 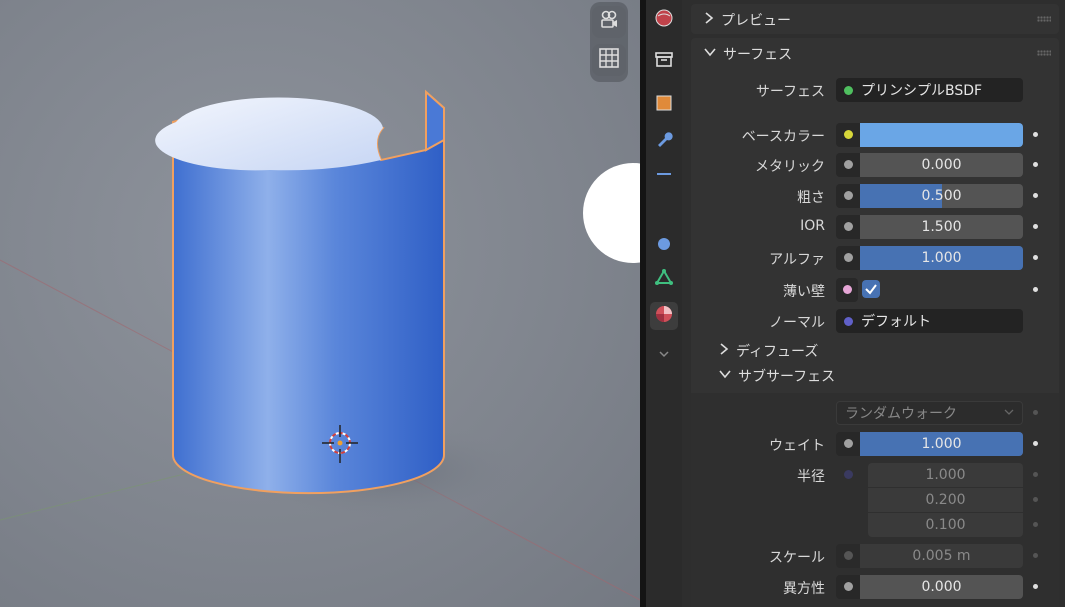 I want to click on subsurface-method-row: ランダムウォーク, so click(x=873, y=413).